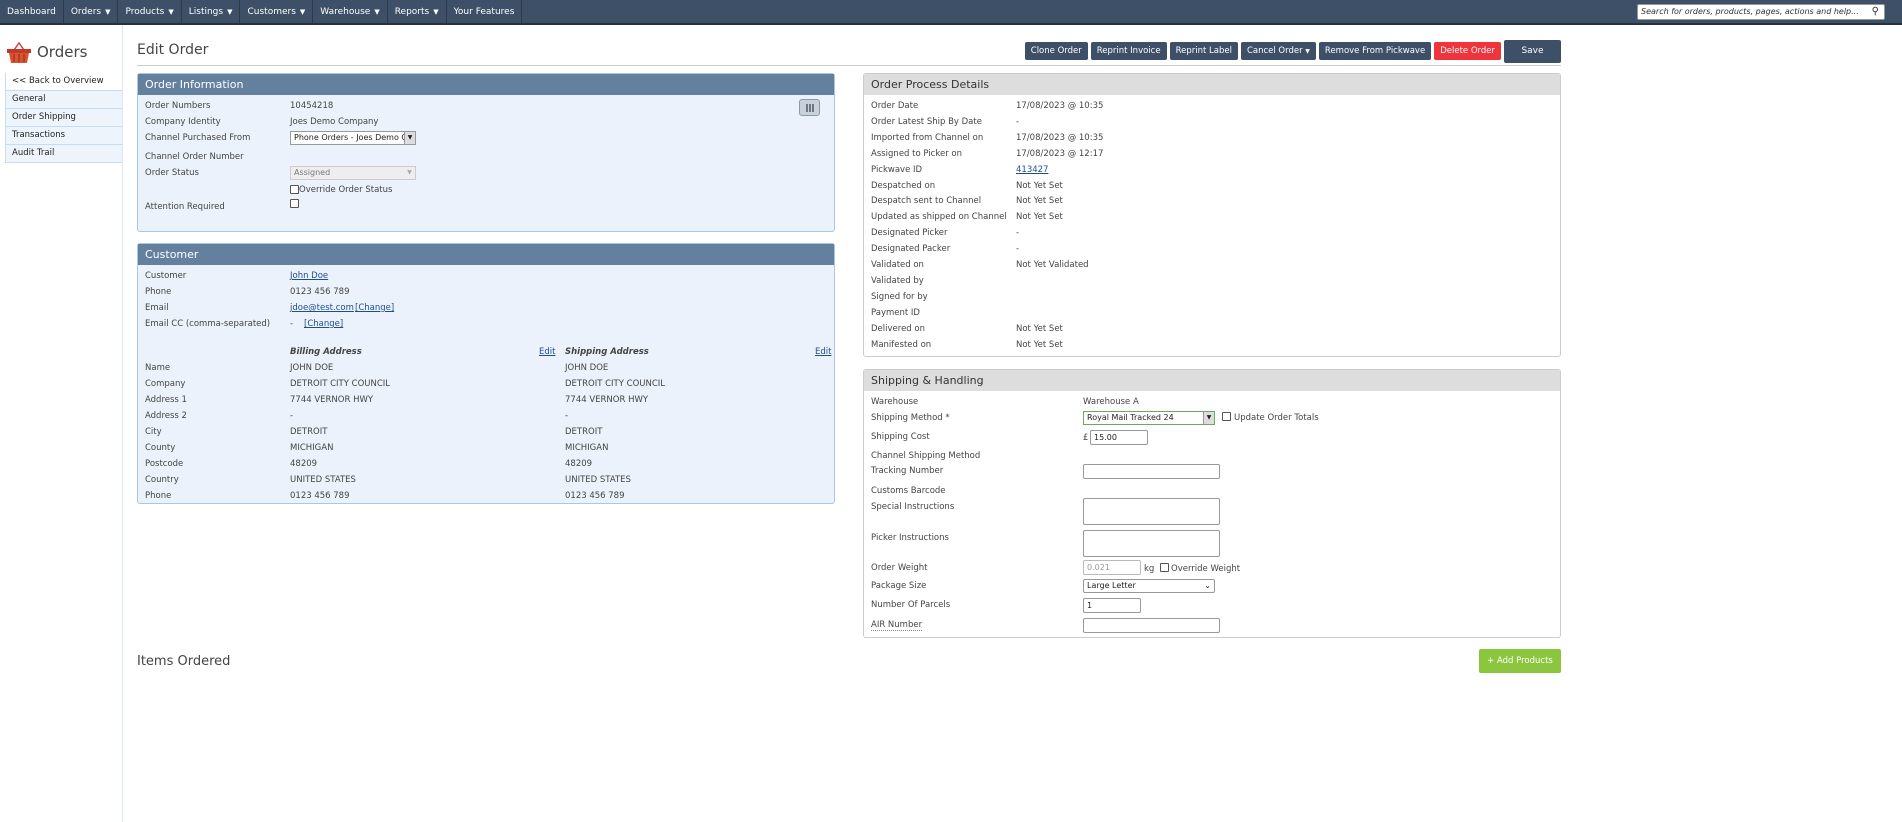 The height and width of the screenshot is (822, 1902). I want to click on reprint-label-button: Reprint Label, so click(1203, 51).